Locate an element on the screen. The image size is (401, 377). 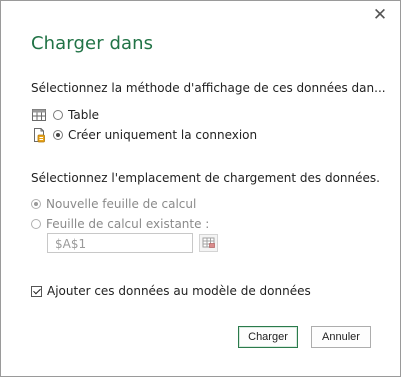
table-option: Table is located at coordinates (65, 115).